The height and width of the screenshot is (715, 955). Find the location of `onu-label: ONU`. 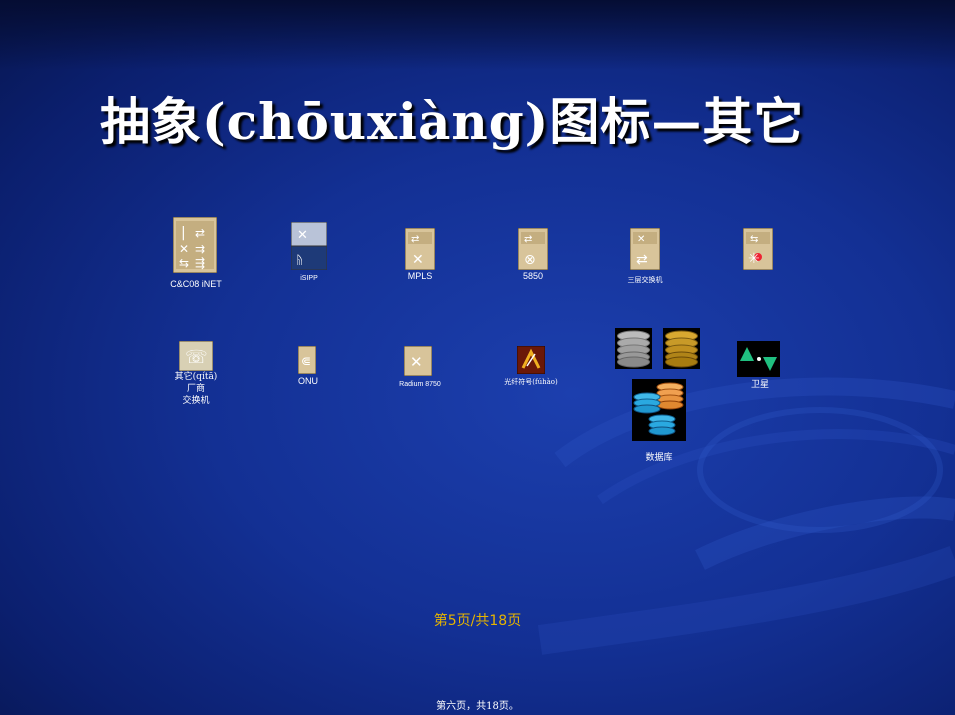

onu-label: ONU is located at coordinates (308, 381).